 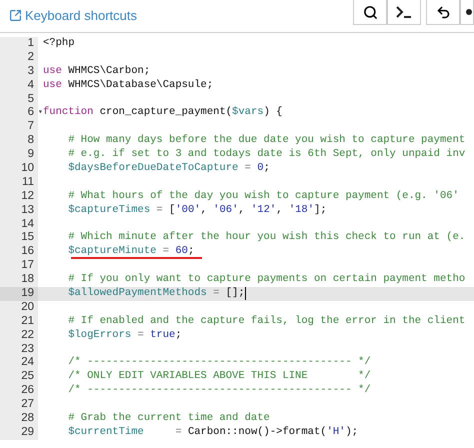 What do you see at coordinates (27, 391) in the screenshot?
I see `line-number: 26` at bounding box center [27, 391].